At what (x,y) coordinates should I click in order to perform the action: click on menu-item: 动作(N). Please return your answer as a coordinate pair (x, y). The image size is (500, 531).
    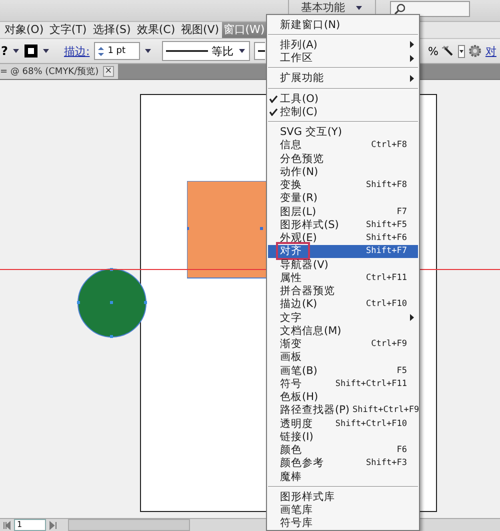
    Looking at the image, I should click on (343, 171).